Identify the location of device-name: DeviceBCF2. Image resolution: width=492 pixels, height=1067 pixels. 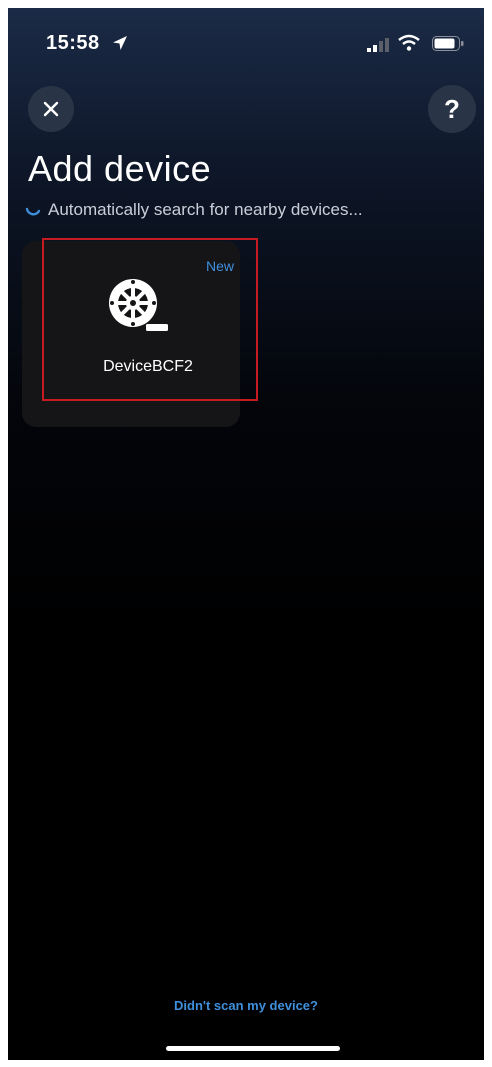
(148, 366).